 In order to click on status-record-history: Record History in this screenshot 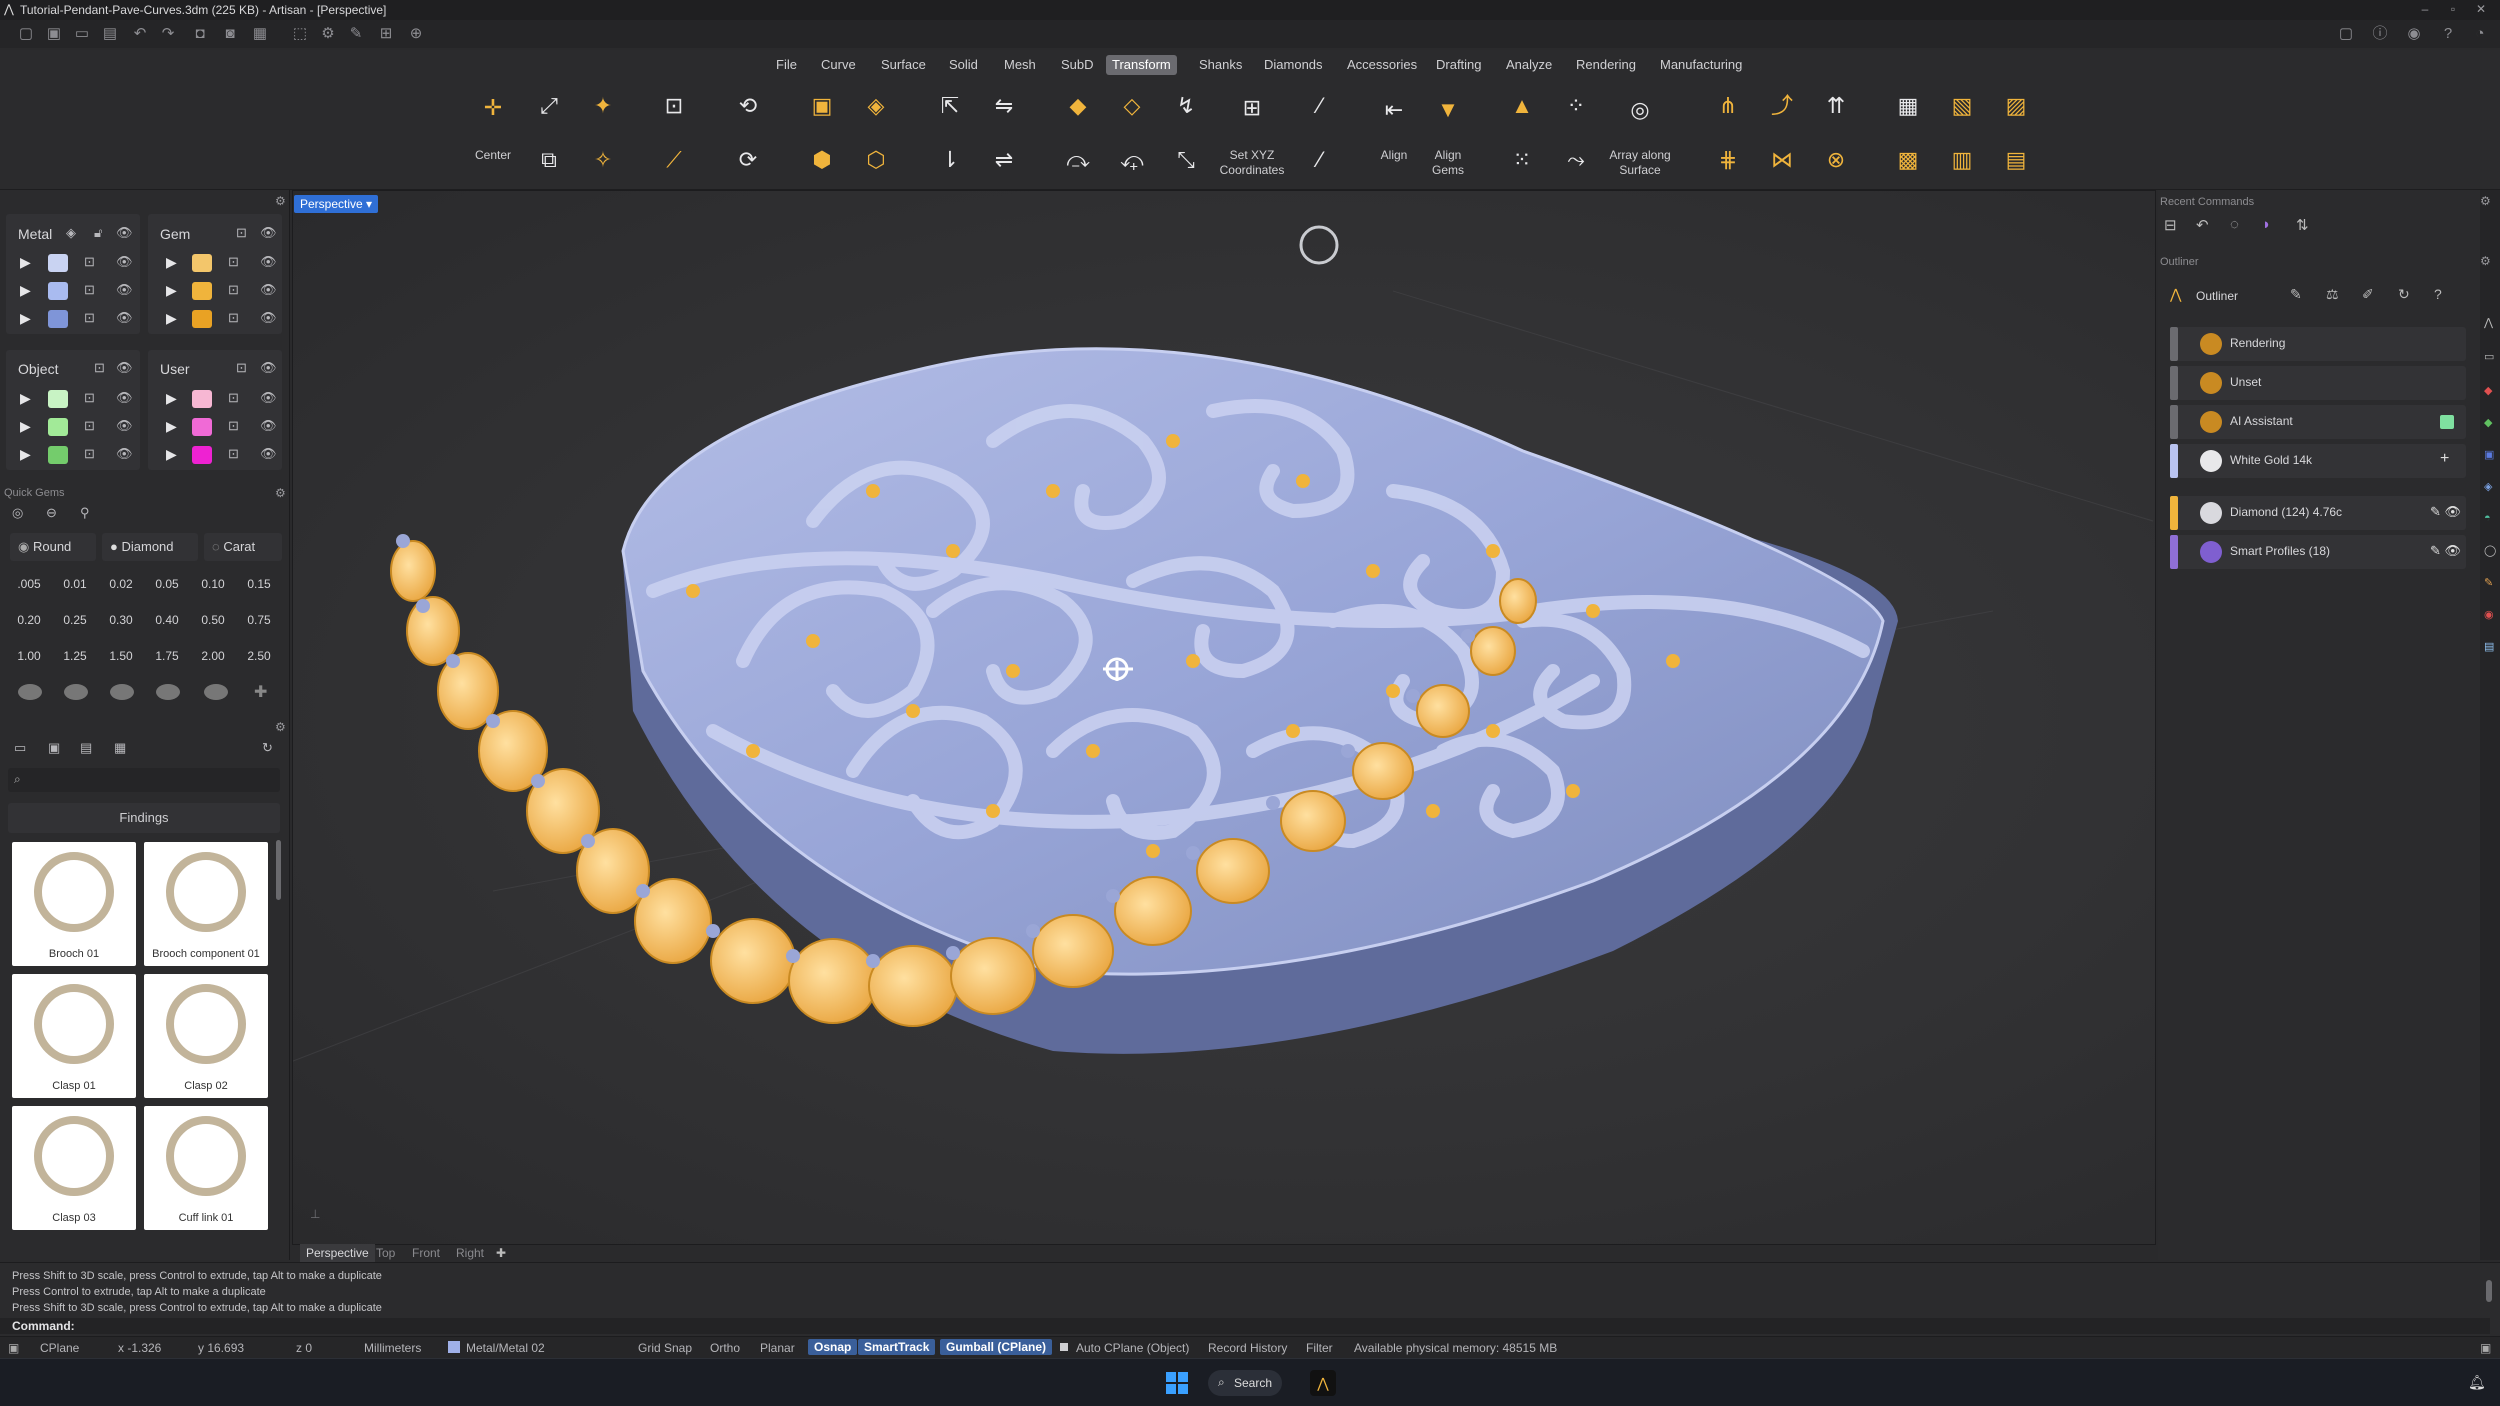, I will do `click(1247, 1348)`.